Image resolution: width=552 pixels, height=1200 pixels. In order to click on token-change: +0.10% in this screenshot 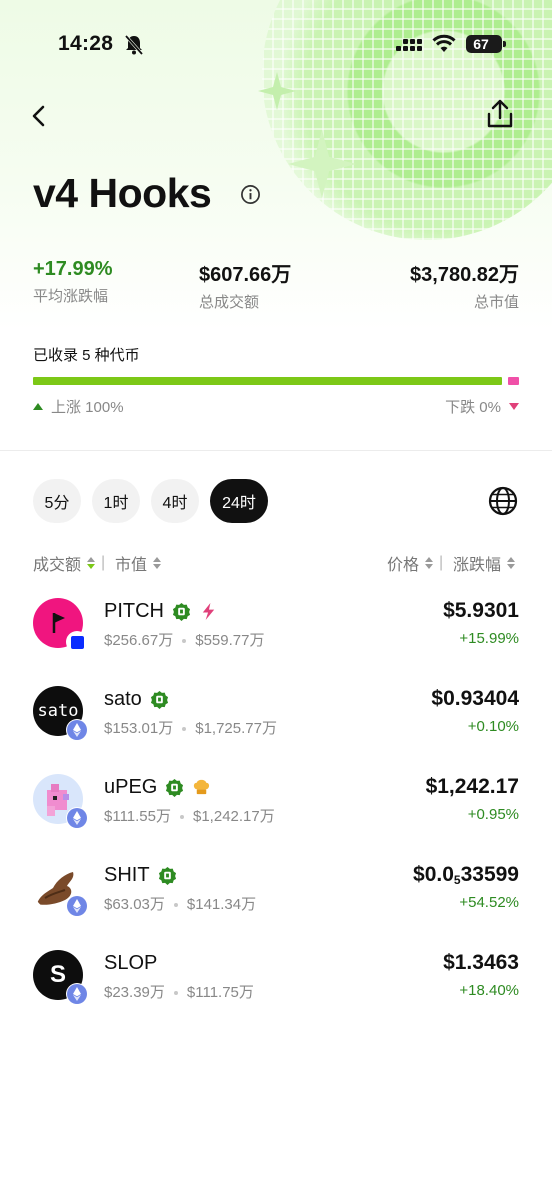, I will do `click(493, 726)`.